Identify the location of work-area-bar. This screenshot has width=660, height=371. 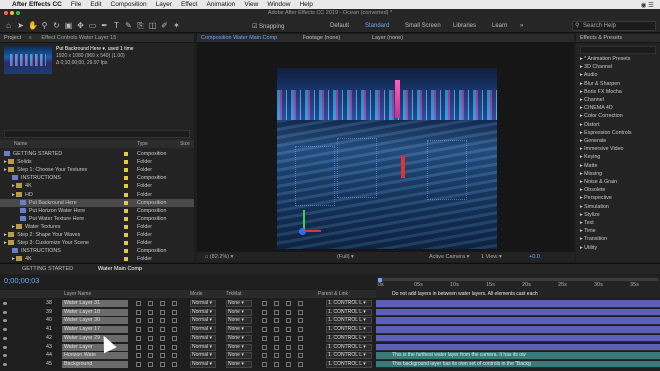
(518, 279).